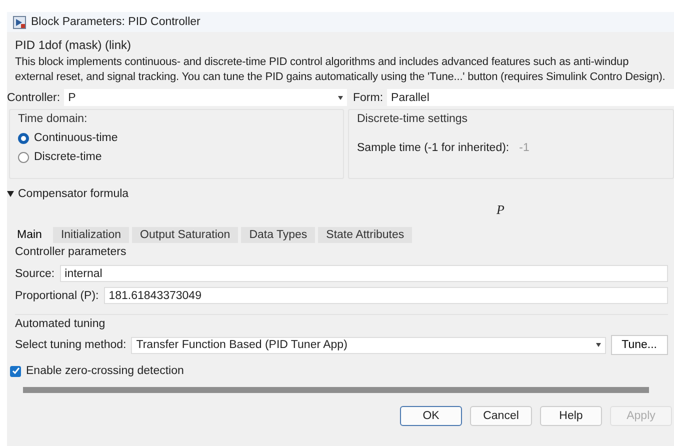  I want to click on tuning-method-dropdown: Transfer Function Based (PID Tuner App), so click(368, 345).